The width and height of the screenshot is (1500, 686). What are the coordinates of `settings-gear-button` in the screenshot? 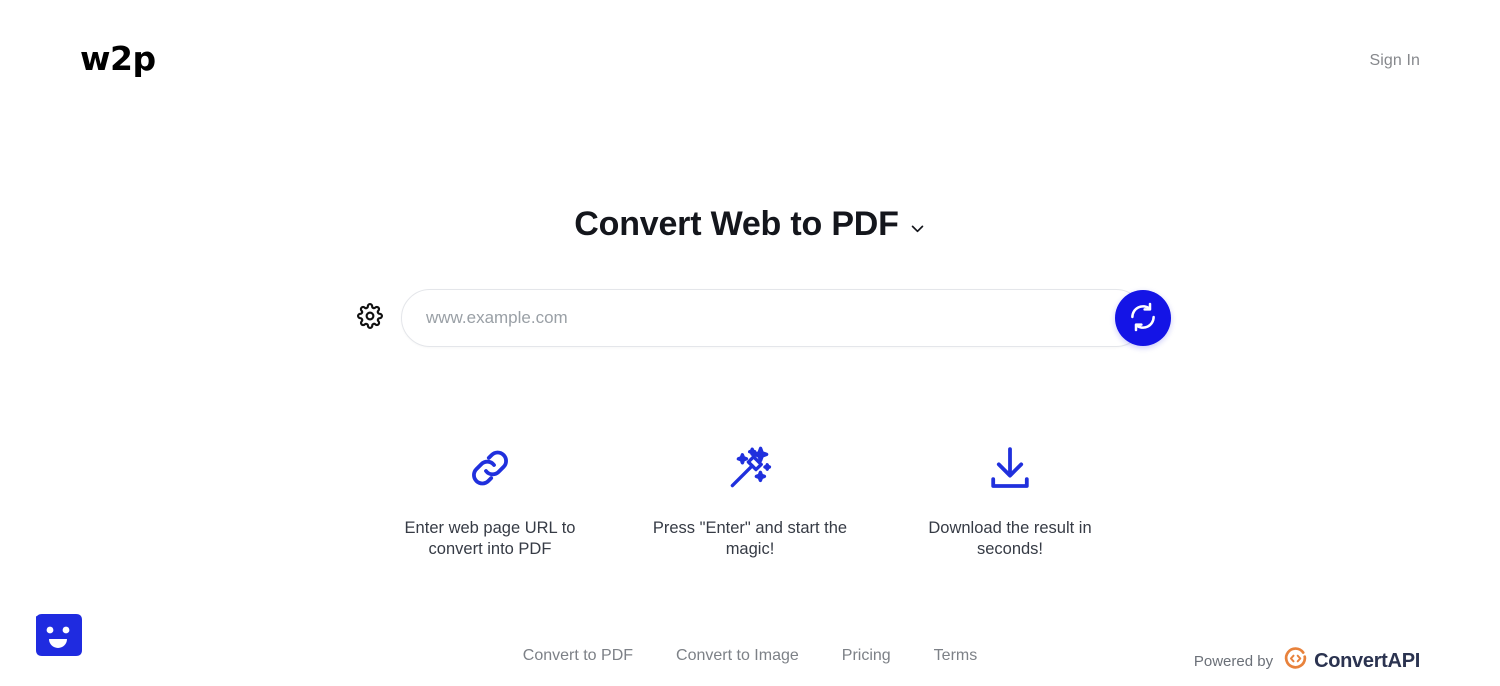 It's located at (370, 318).